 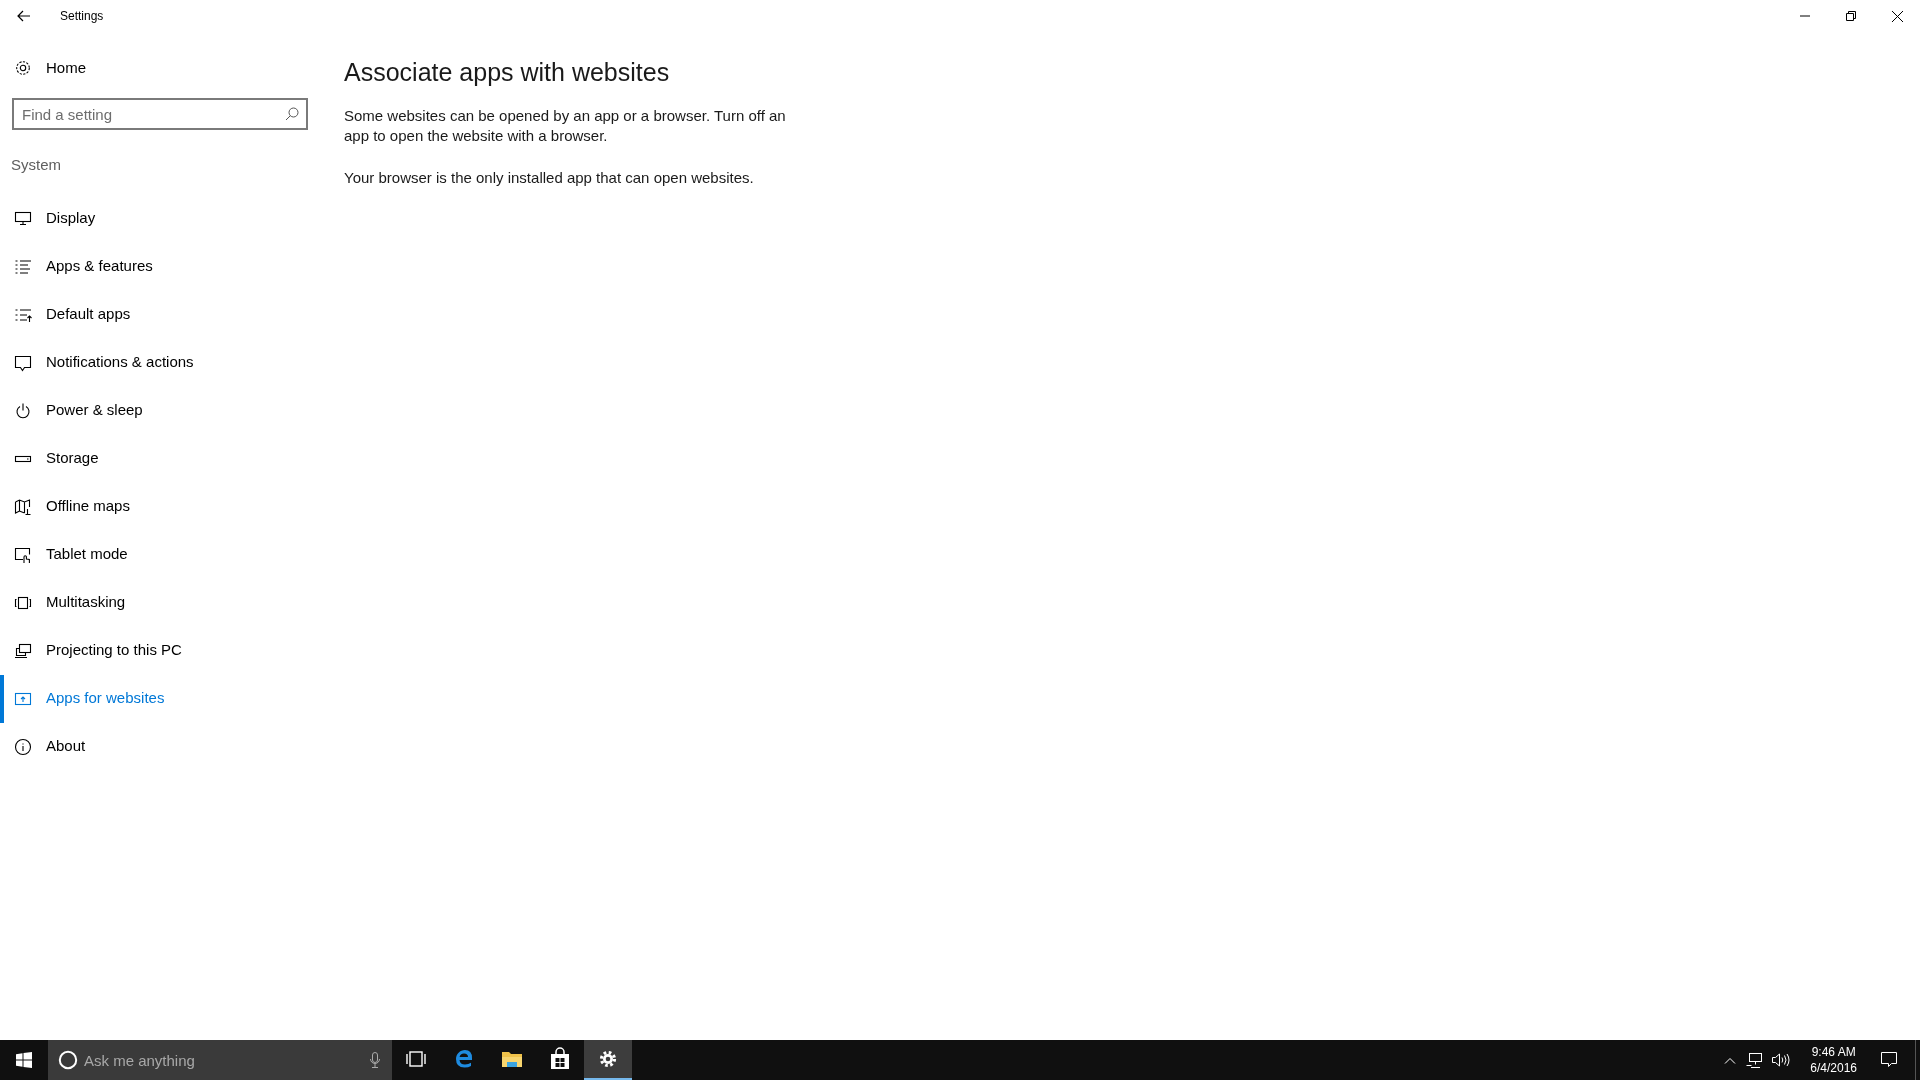 I want to click on nav-item: About, so click(x=160, y=746).